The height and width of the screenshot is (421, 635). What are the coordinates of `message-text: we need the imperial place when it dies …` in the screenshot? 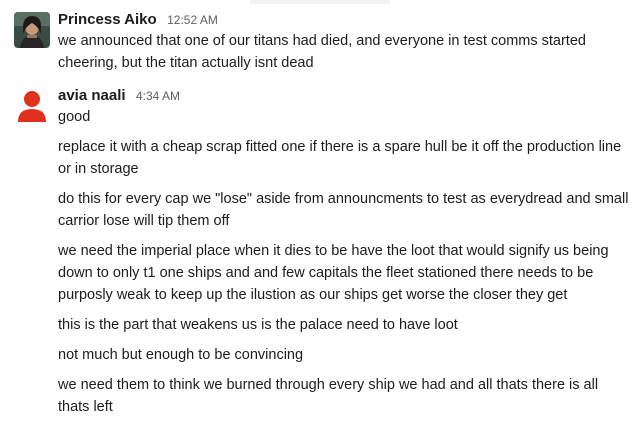 It's located at (333, 273).